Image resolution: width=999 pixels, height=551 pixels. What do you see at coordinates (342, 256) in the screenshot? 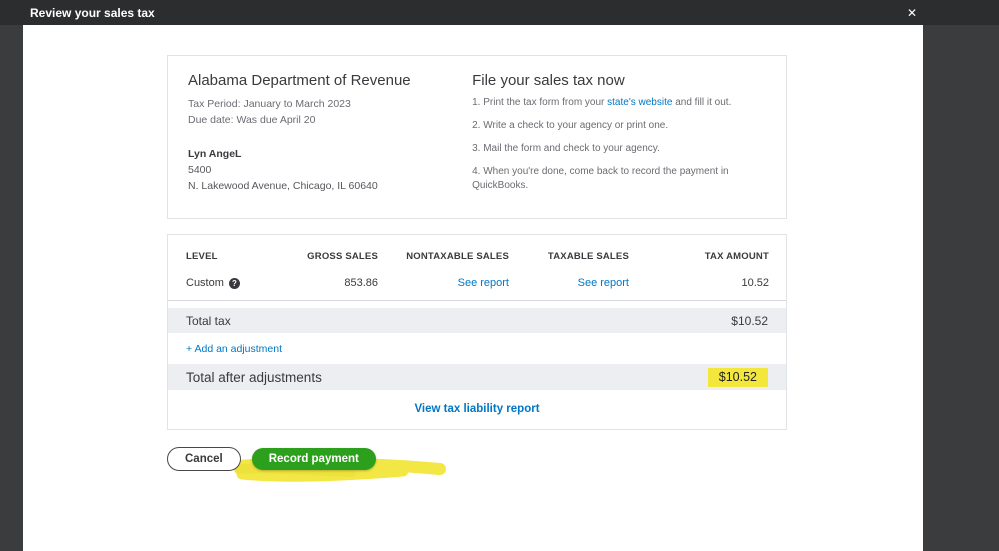
I see `column-header-gross-sales: GROSS SALES` at bounding box center [342, 256].